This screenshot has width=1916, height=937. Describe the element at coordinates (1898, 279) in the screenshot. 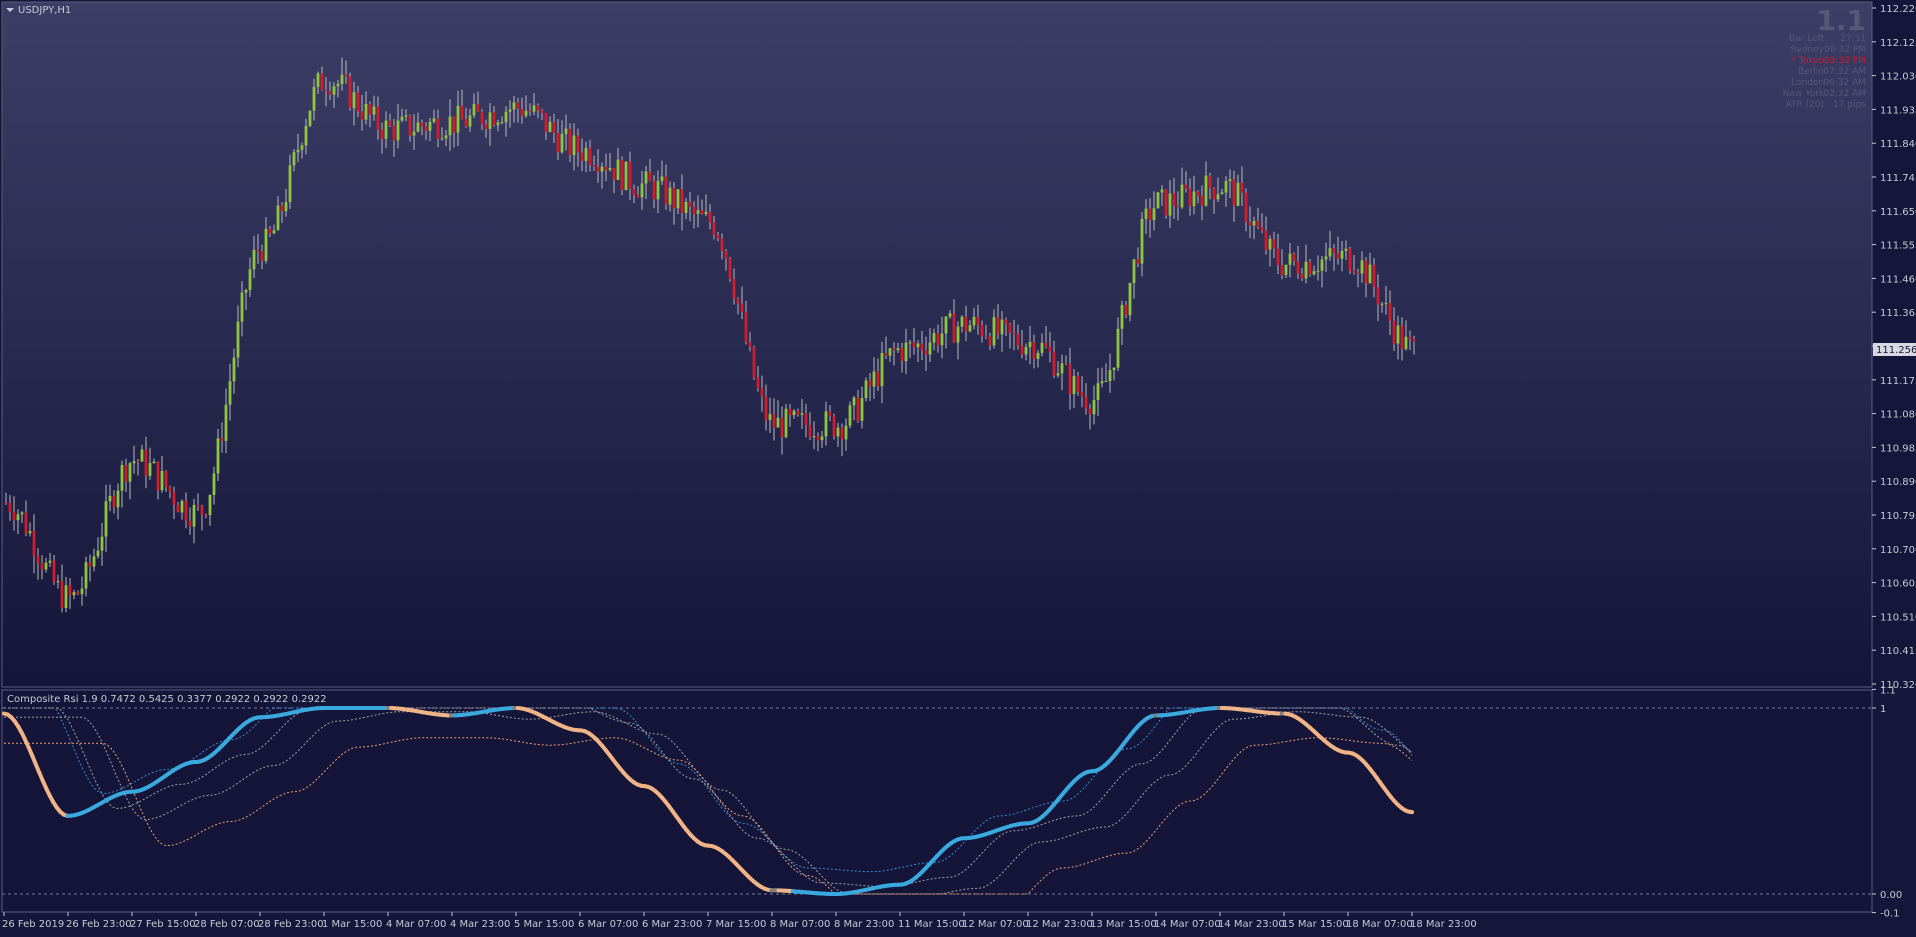

I see `price-tick-label: 111.460` at that location.